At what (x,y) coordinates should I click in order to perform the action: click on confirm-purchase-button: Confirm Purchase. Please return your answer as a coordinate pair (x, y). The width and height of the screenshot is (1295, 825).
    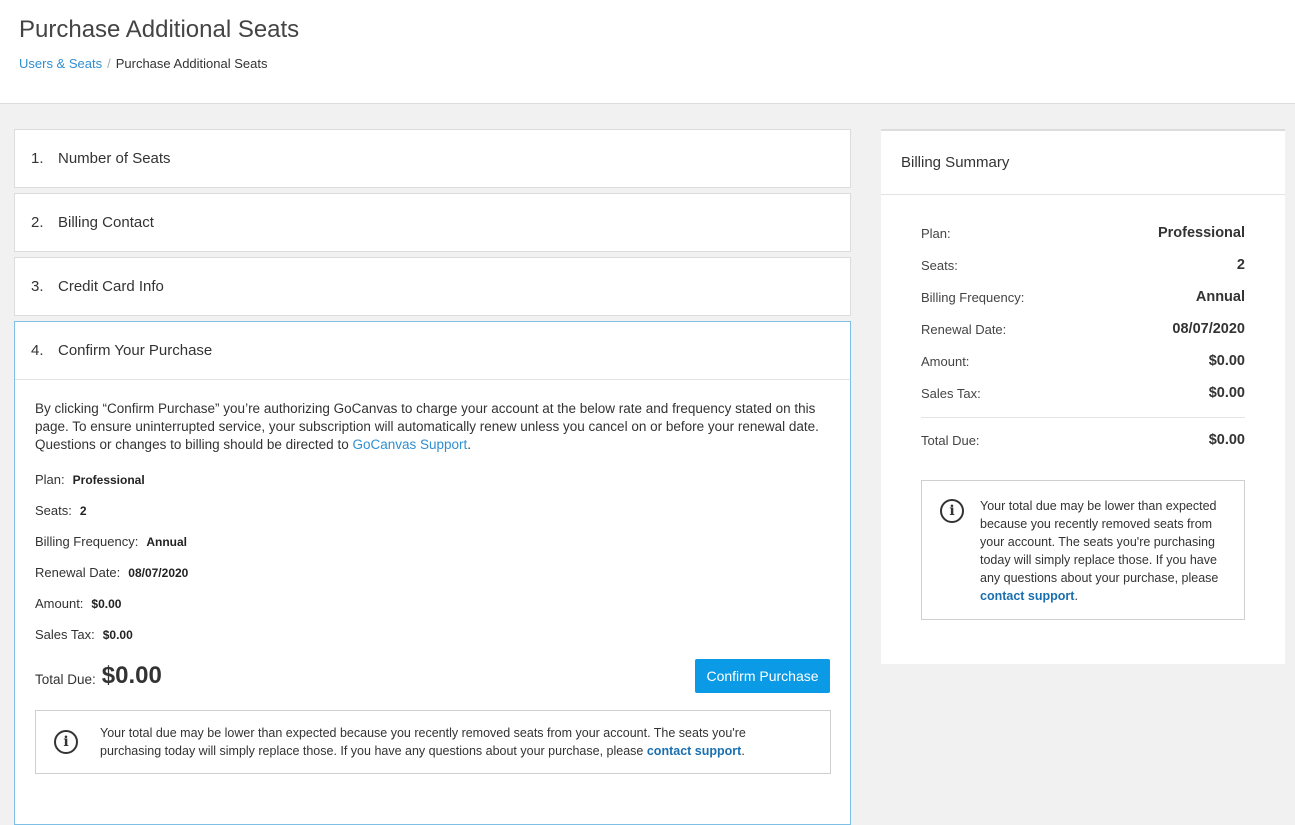
    Looking at the image, I should click on (762, 676).